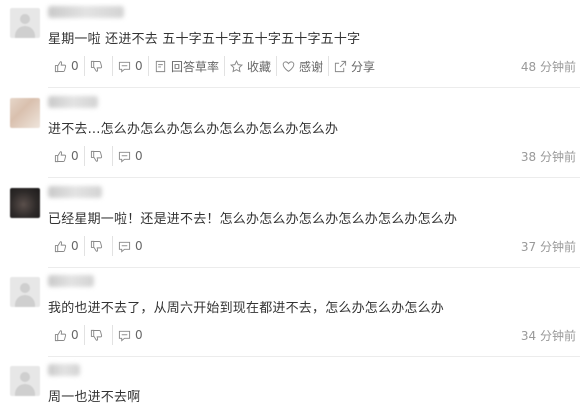 The height and width of the screenshot is (419, 588). Describe the element at coordinates (204, 39) in the screenshot. I see `comment-text: 星期一啦 还进不去 五十字五十字五十字五十字五十字` at that location.